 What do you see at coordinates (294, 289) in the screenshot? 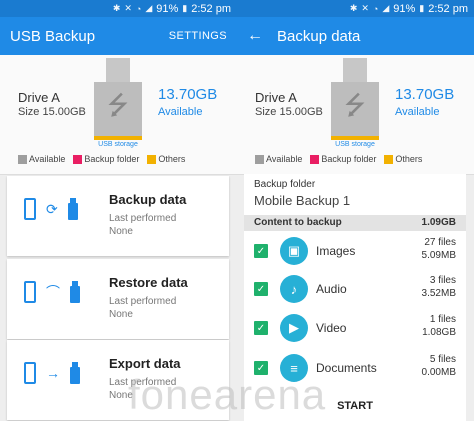
I see `music-note-icon: ♪` at bounding box center [294, 289].